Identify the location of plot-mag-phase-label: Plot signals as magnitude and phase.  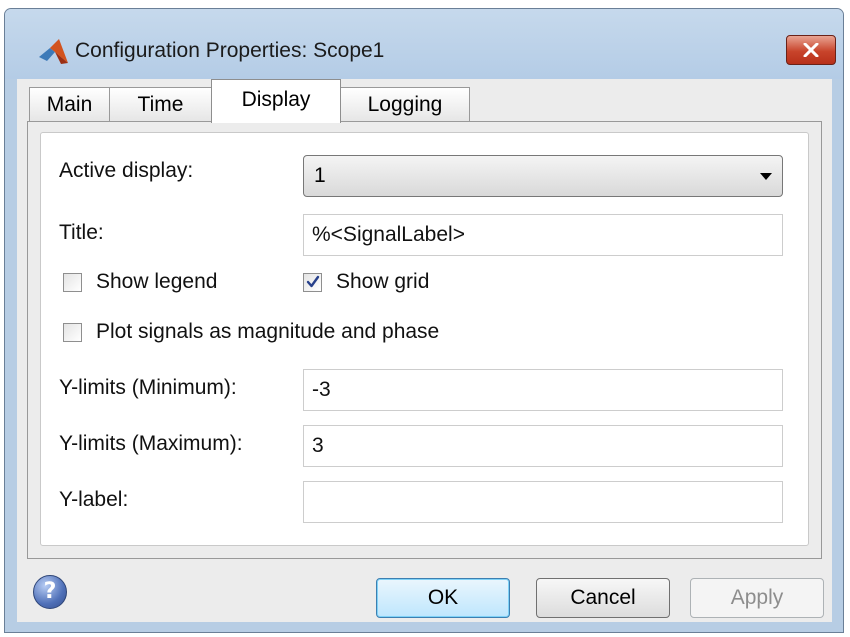
(268, 331).